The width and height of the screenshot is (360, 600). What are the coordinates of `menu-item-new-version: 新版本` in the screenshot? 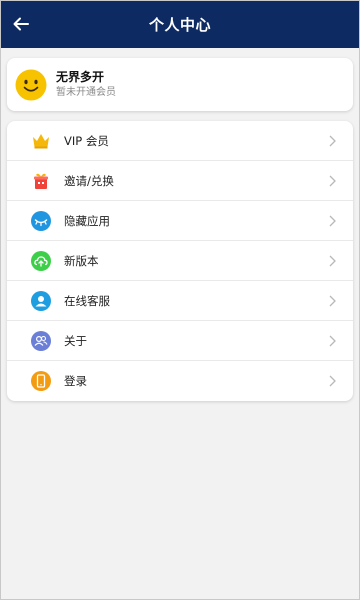 It's located at (180, 261).